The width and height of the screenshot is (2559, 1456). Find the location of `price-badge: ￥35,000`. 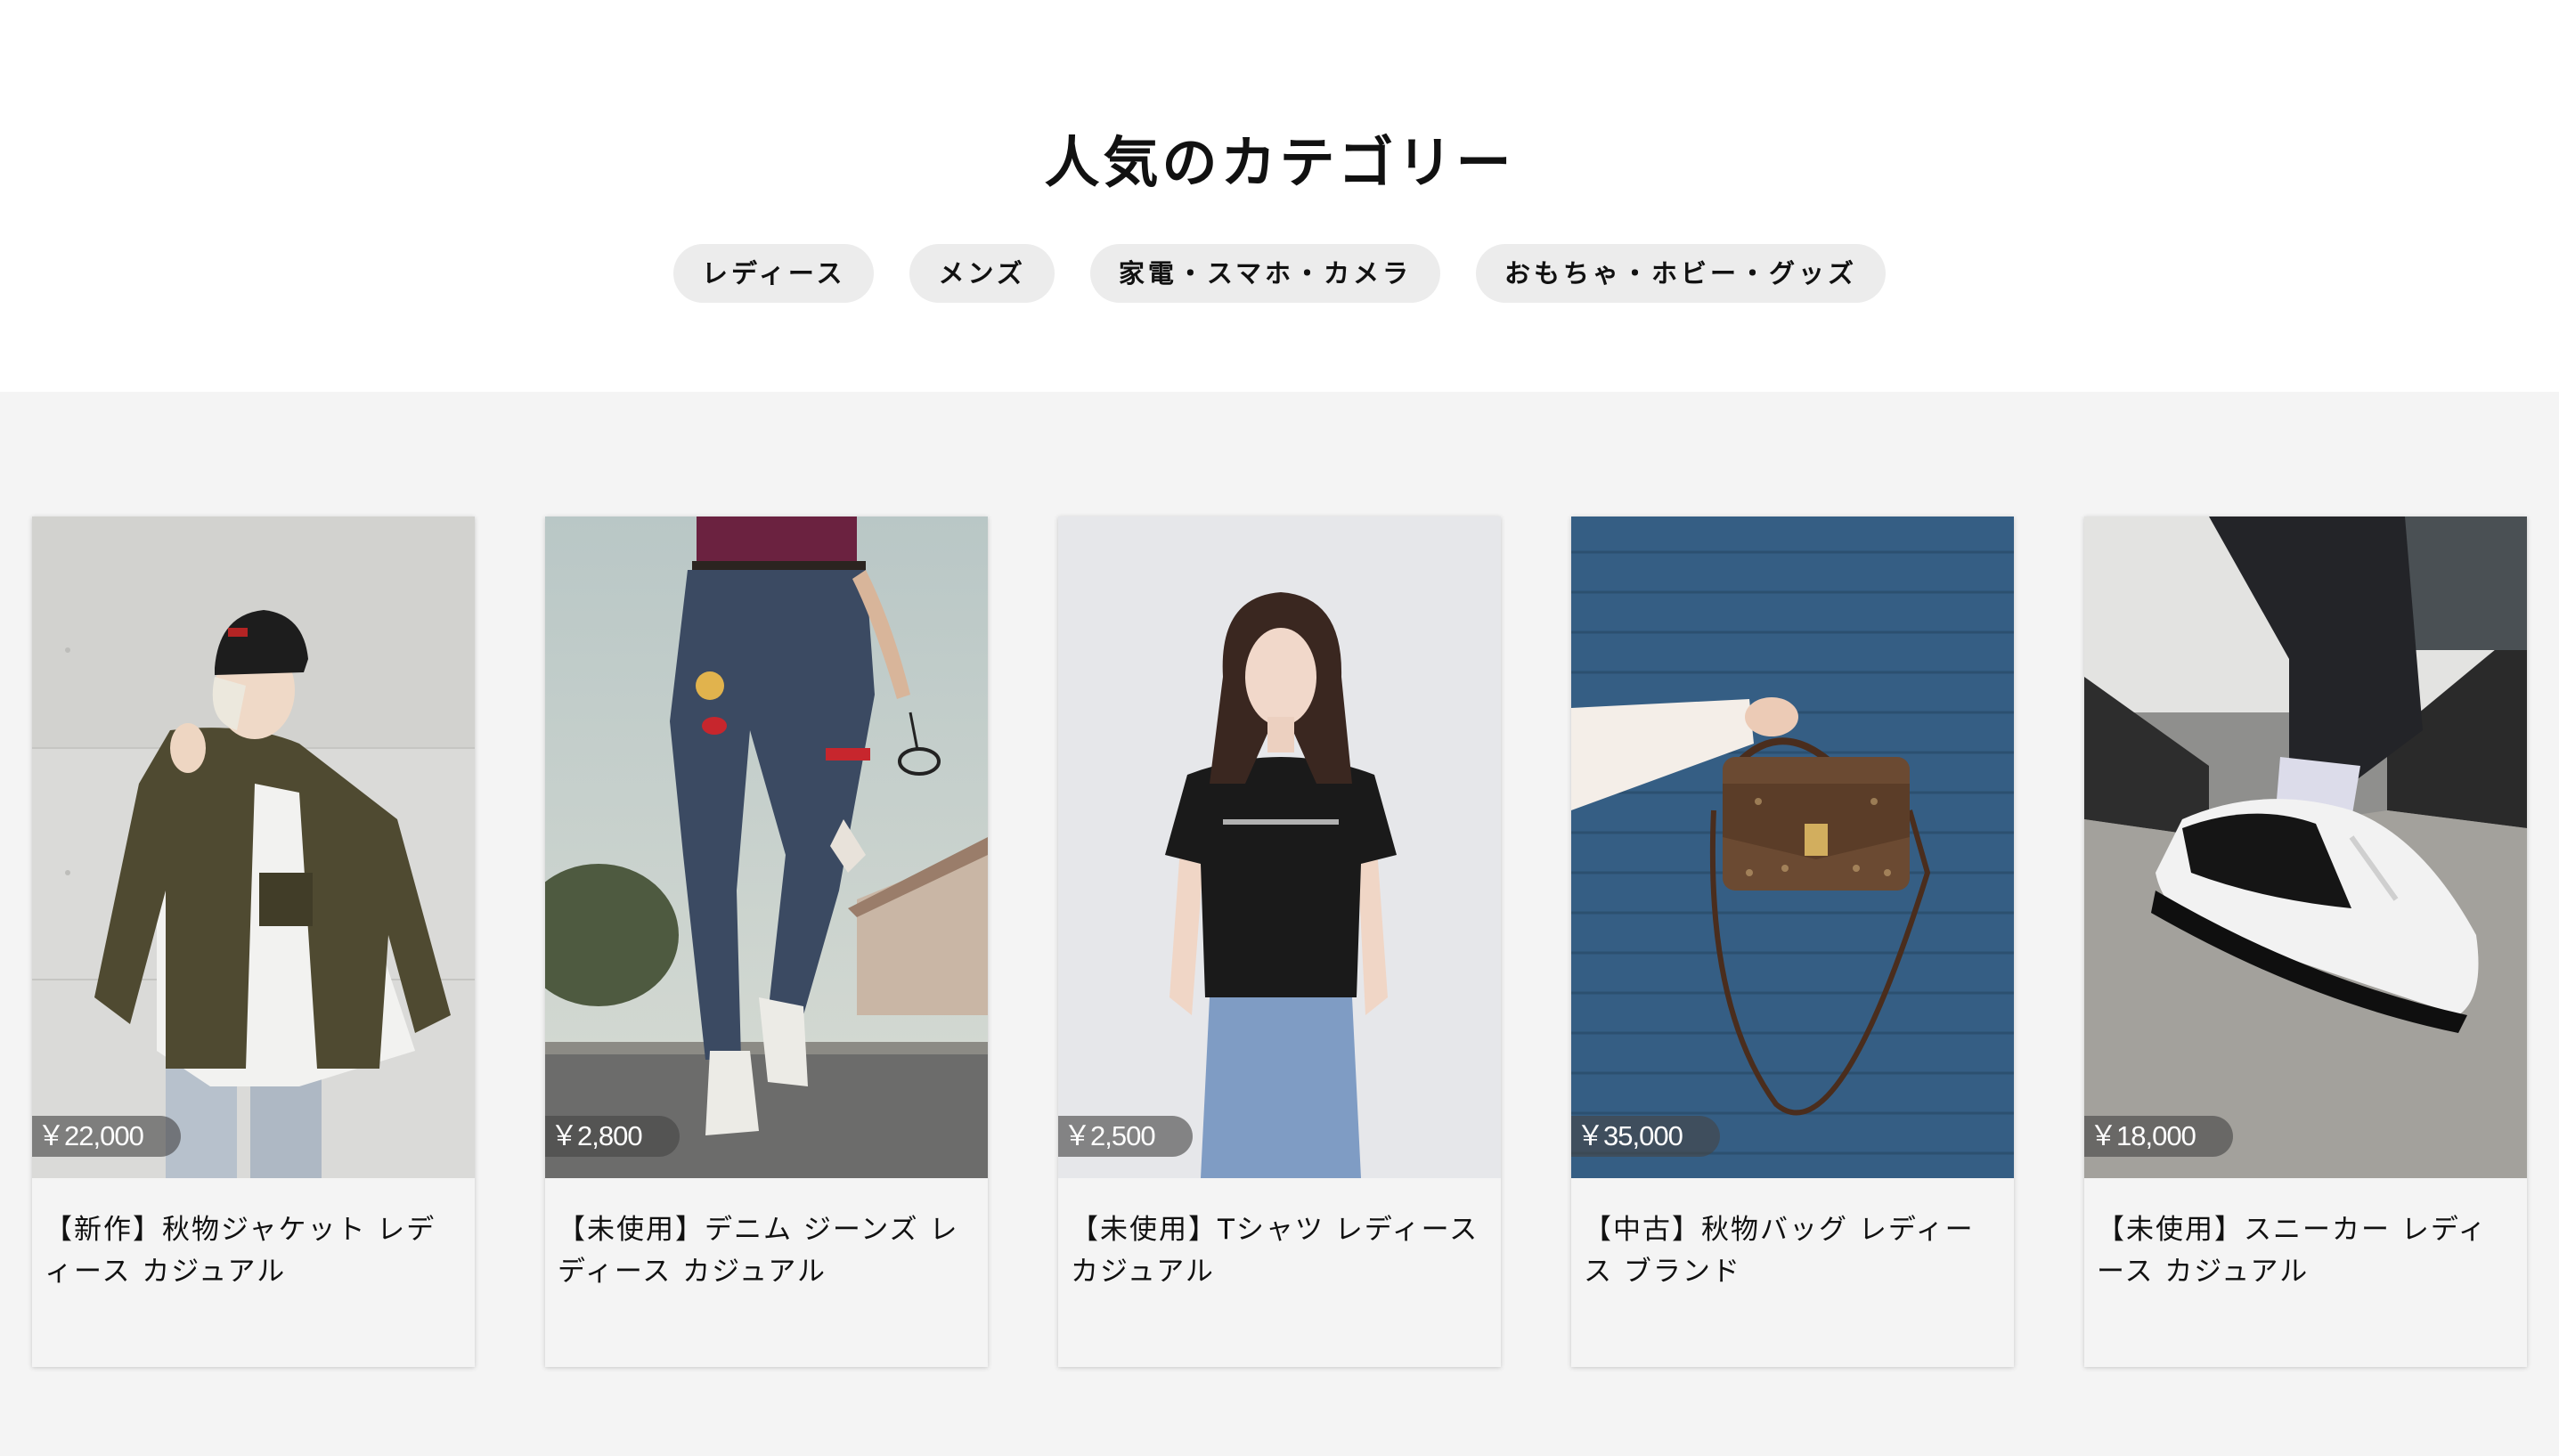

price-badge: ￥35,000 is located at coordinates (1645, 1136).